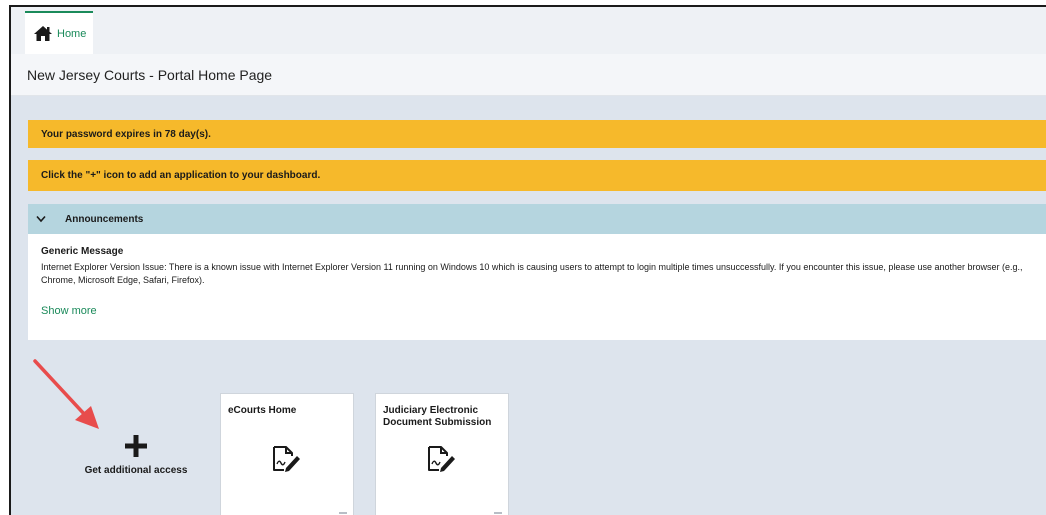 This screenshot has height=515, width=1046. I want to click on app-tile-name: eCourts Home, so click(262, 410).